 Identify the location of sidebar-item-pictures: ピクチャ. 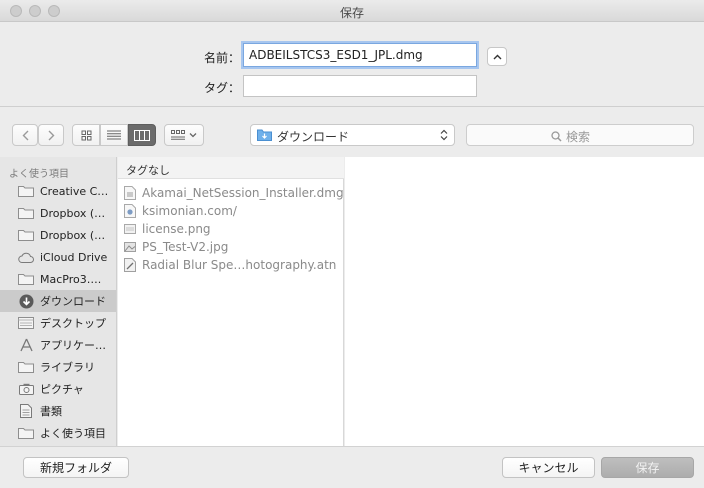
(58, 389).